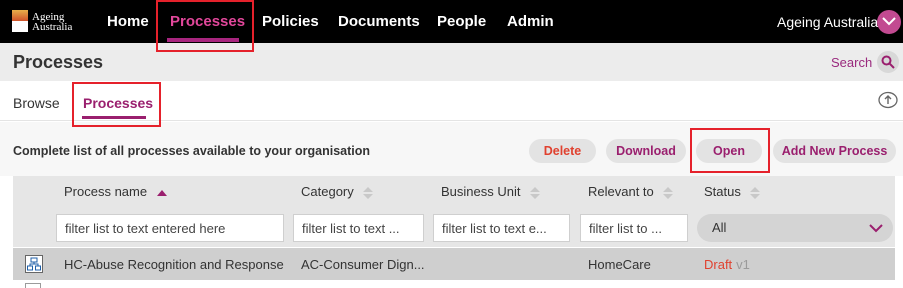 The width and height of the screenshot is (903, 288). I want to click on delete-button: Delete, so click(562, 151).